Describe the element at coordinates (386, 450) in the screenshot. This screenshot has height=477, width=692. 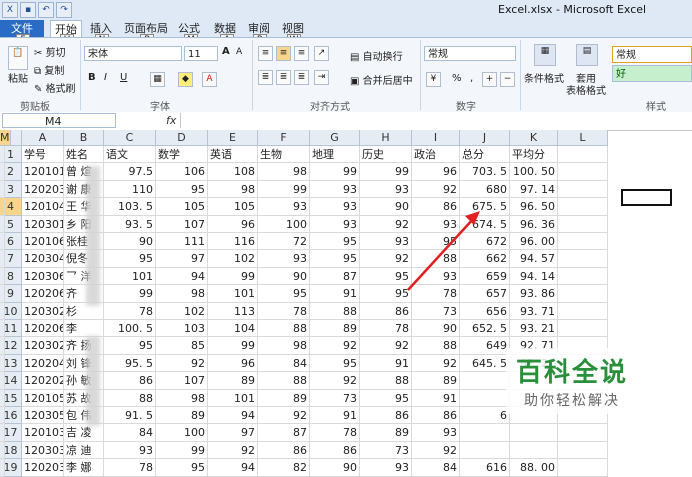
I see `cell-H18: 73` at that location.